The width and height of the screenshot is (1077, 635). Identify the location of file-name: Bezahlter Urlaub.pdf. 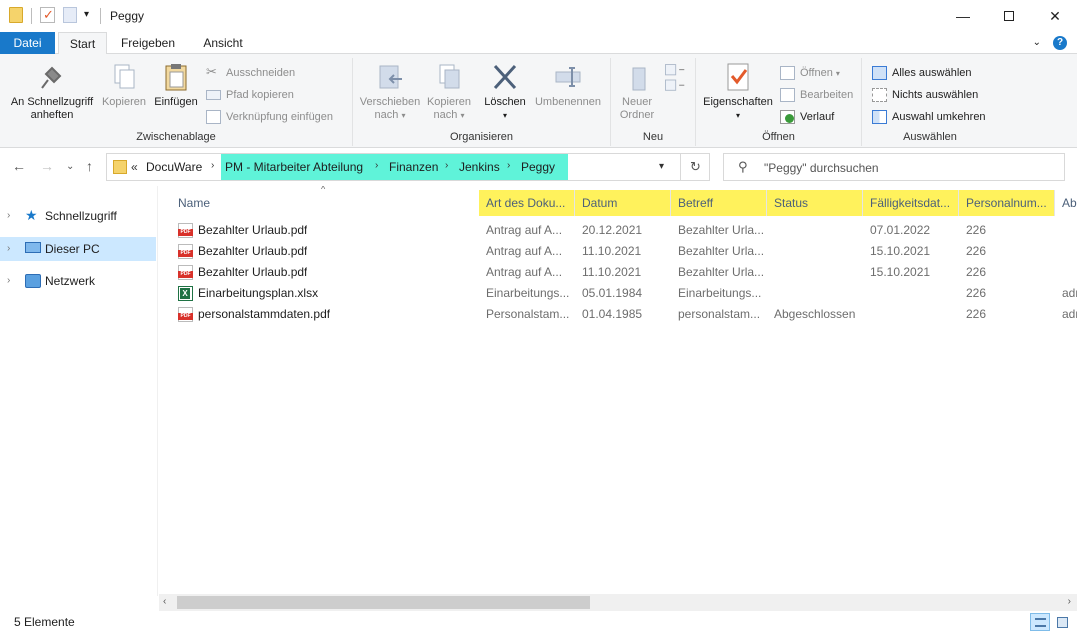
(253, 230).